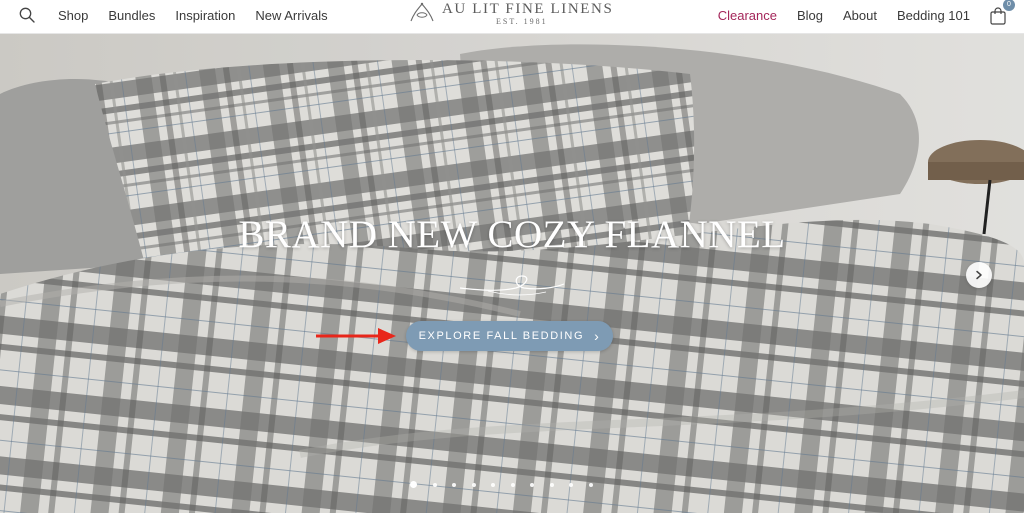  I want to click on explore-fall-bedding-button: EXPLORE FALL BEDDING ›, so click(509, 336).